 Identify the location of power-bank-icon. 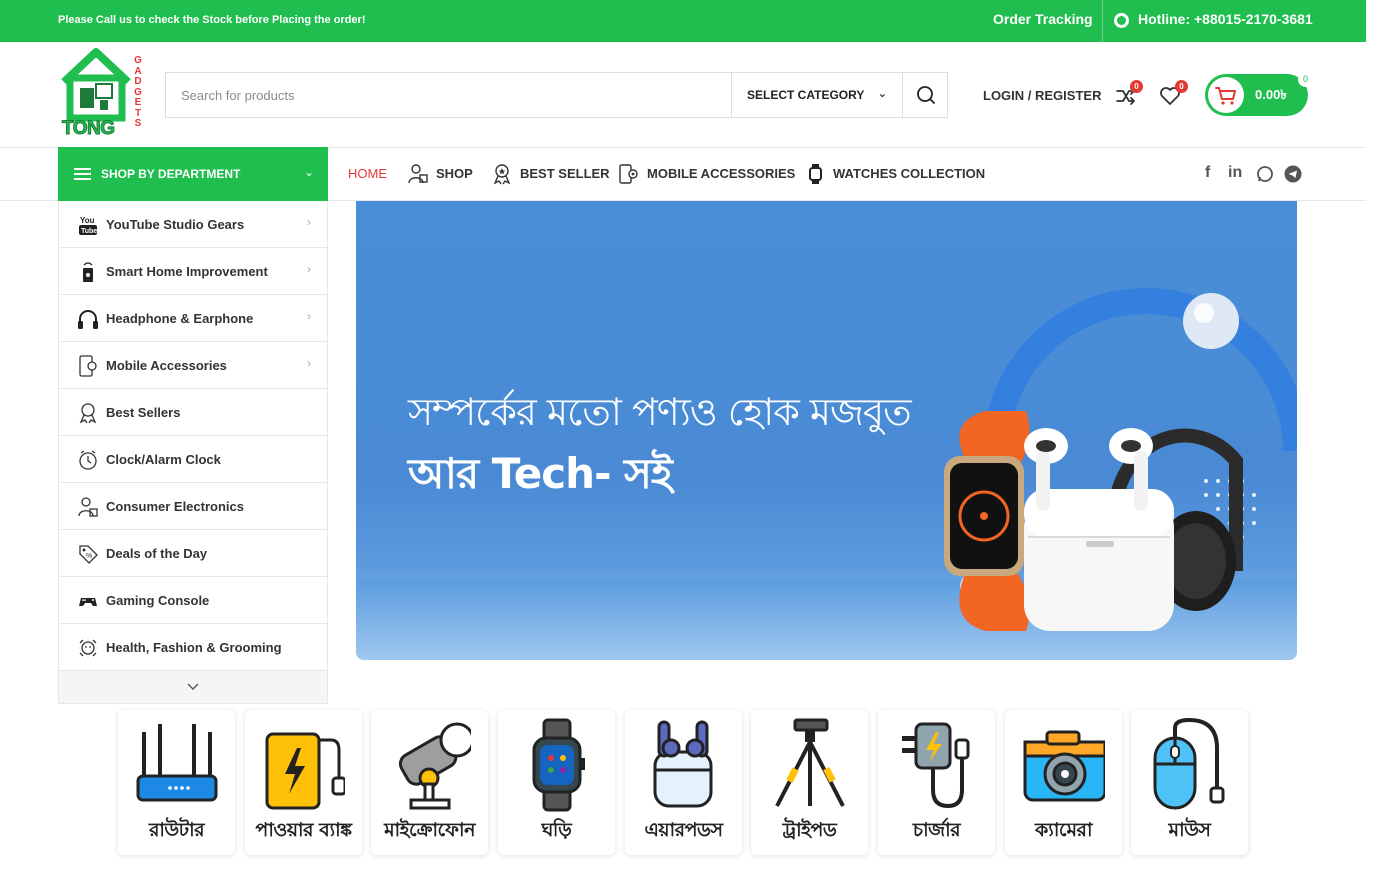
(305, 771).